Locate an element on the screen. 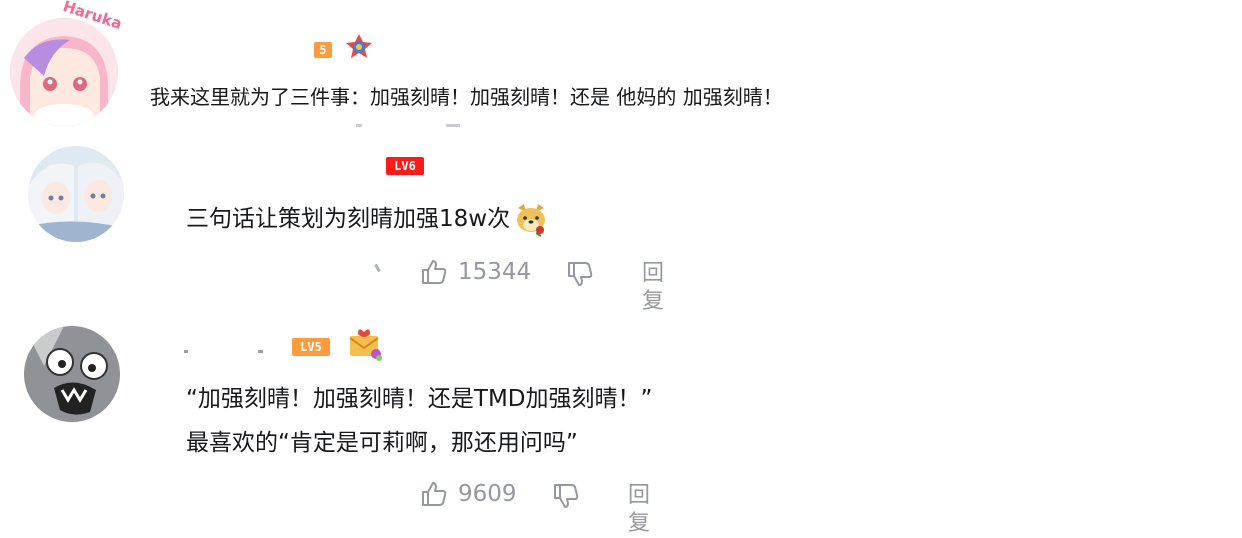 The height and width of the screenshot is (538, 1242). comment-text-line1: “加强刻晴！加强刻晴！还是TMD加强刻晴！” is located at coordinates (419, 399).